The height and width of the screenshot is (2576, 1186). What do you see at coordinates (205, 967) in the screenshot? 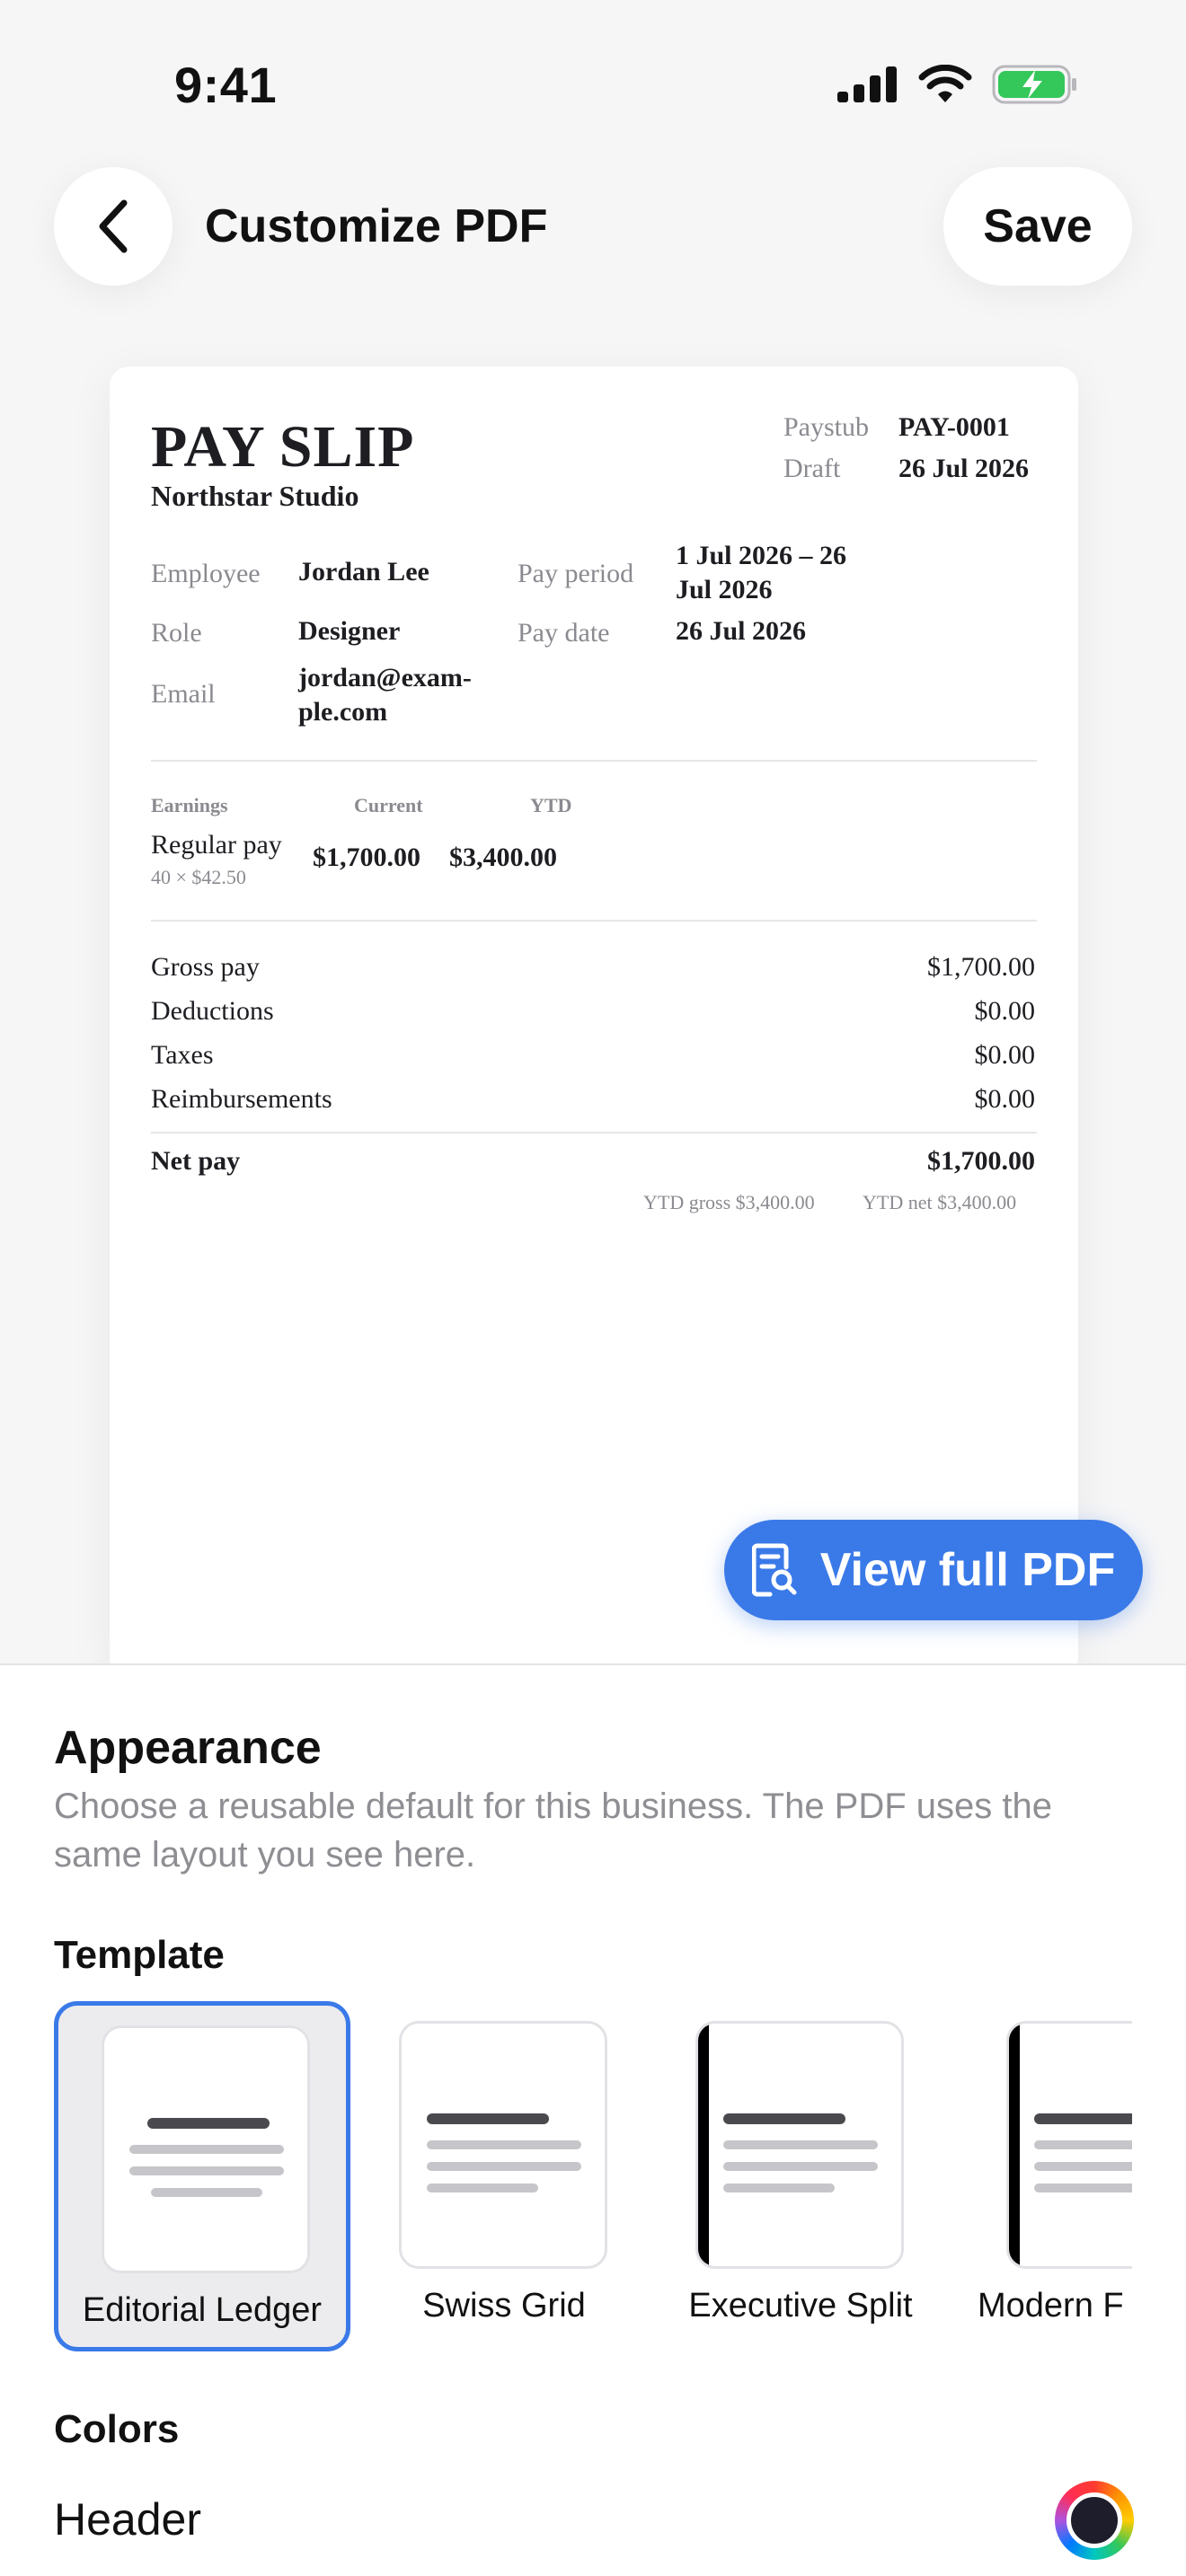
I see `gross-pay-label: Gross pay` at bounding box center [205, 967].